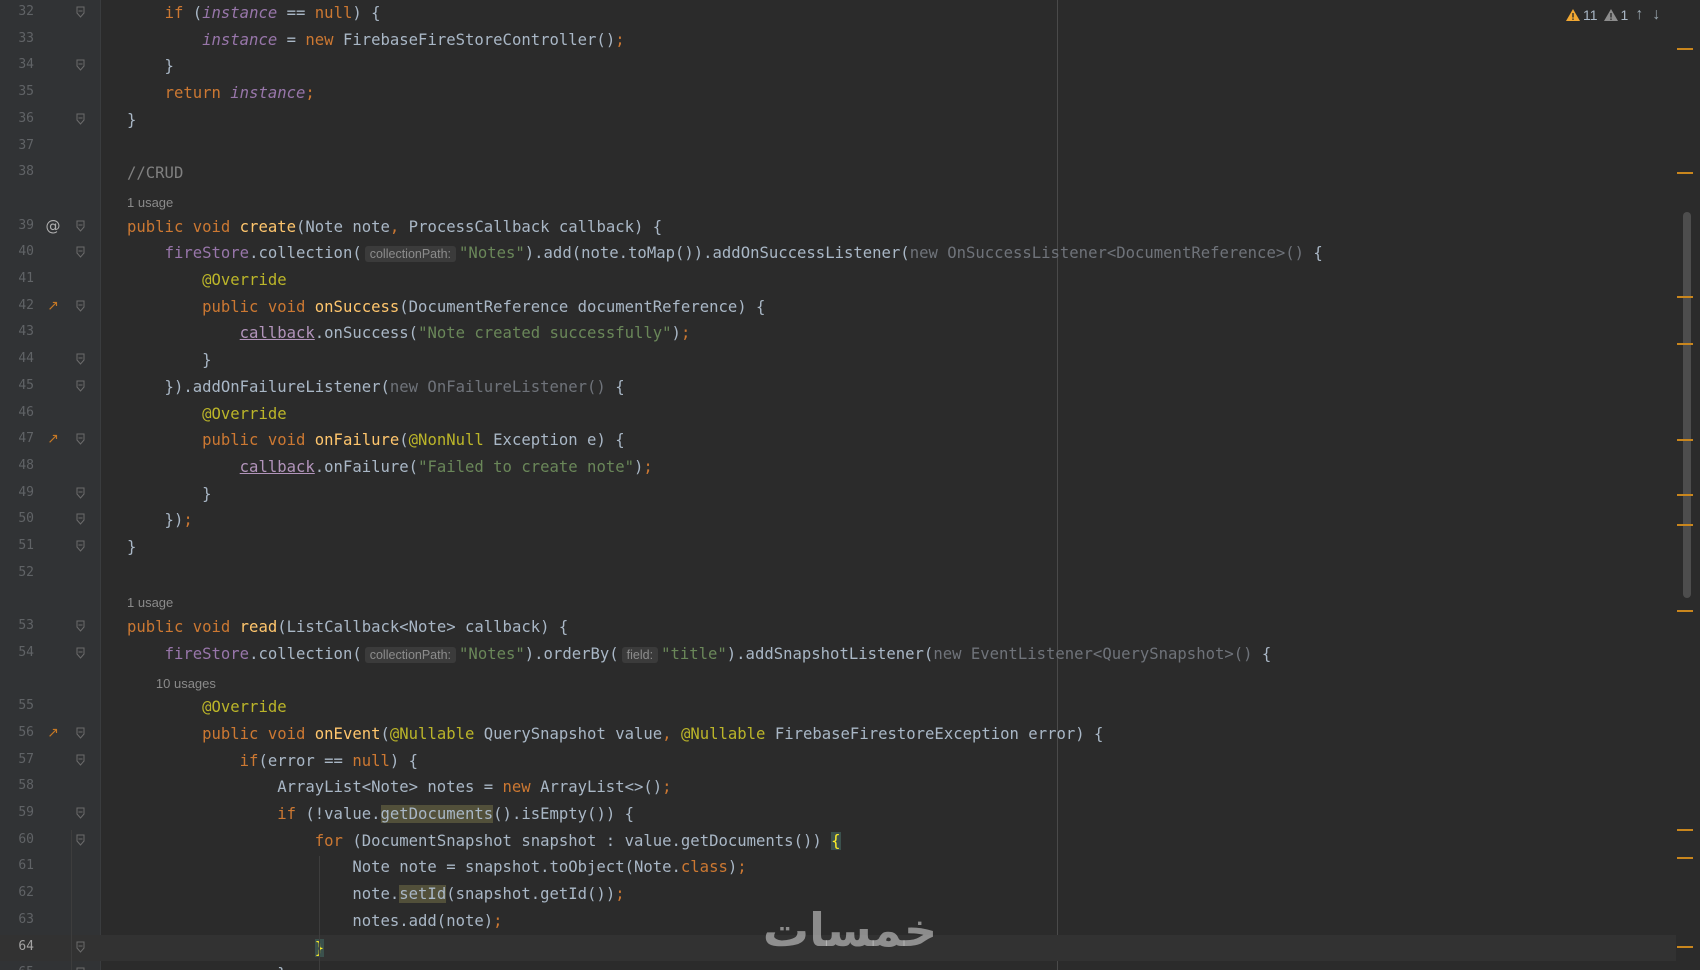 The width and height of the screenshot is (1700, 970). What do you see at coordinates (840, 173) in the screenshot?
I see `code-line: 38 //CRUD` at bounding box center [840, 173].